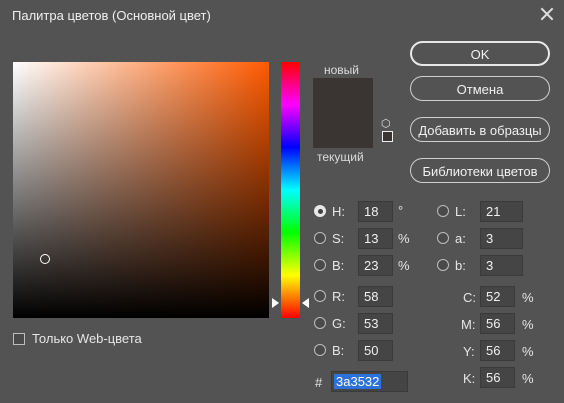 The height and width of the screenshot is (403, 564). What do you see at coordinates (338, 265) in the screenshot?
I see `label-b: B:` at bounding box center [338, 265].